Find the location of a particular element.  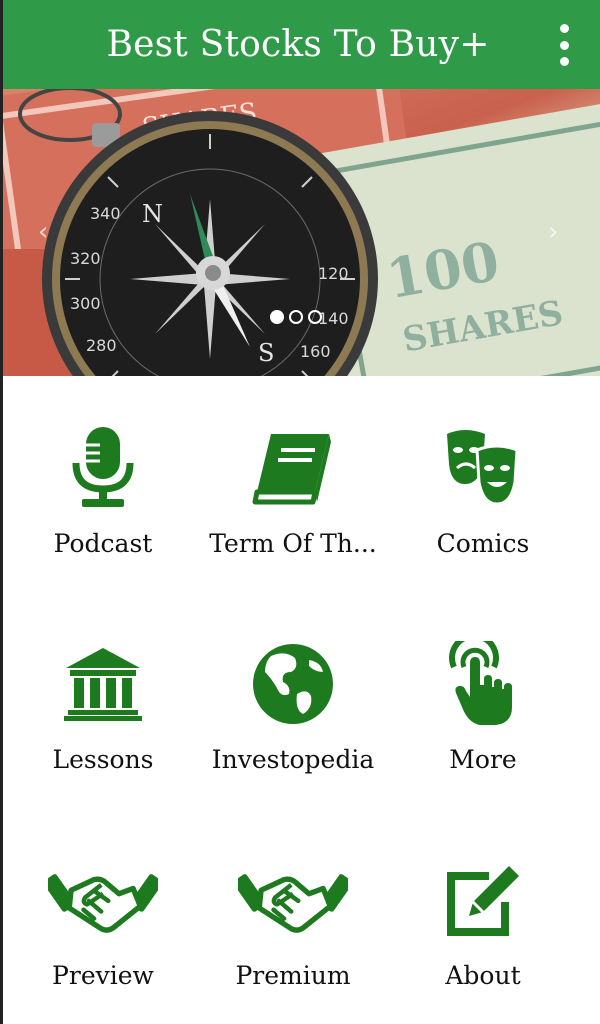

app-bar: Best Stocks To Buy+ is located at coordinates (300, 44).